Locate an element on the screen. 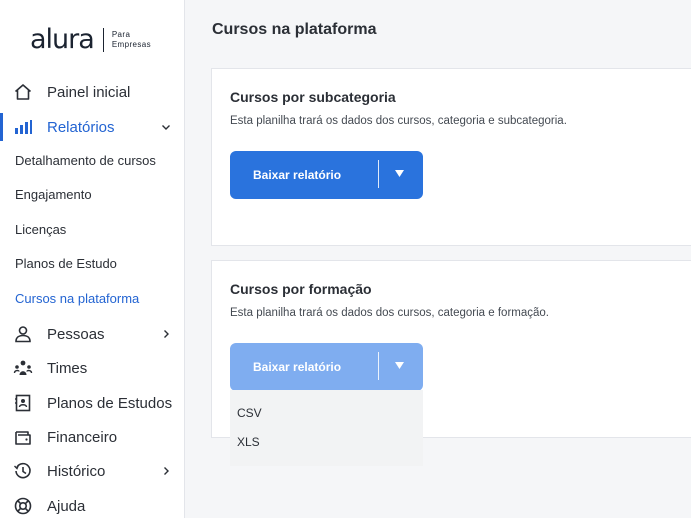 Image resolution: width=691 pixels, height=518 pixels. sidebar-item-pessoas: Pessoas is located at coordinates (92, 334).